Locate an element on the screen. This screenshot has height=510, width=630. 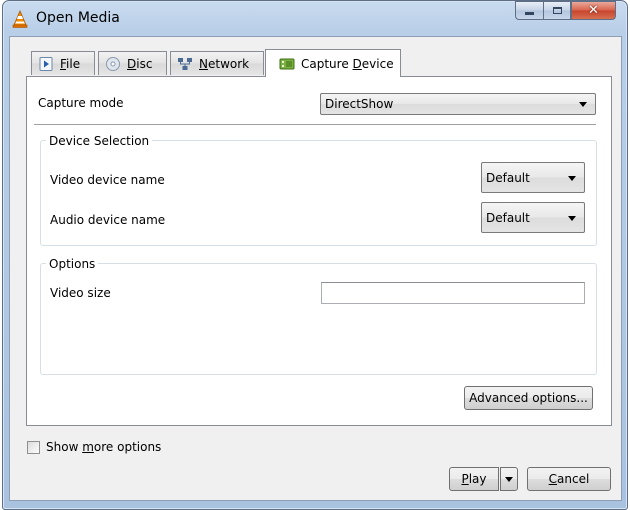
device-selection-title: Device Selection is located at coordinates (99, 141).